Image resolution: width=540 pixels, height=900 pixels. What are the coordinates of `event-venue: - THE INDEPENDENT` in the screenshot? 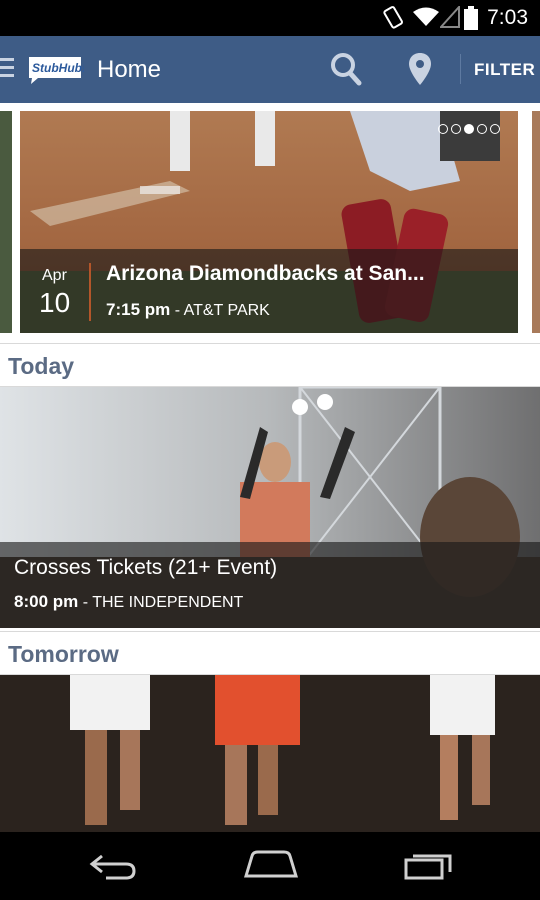 It's located at (163, 602).